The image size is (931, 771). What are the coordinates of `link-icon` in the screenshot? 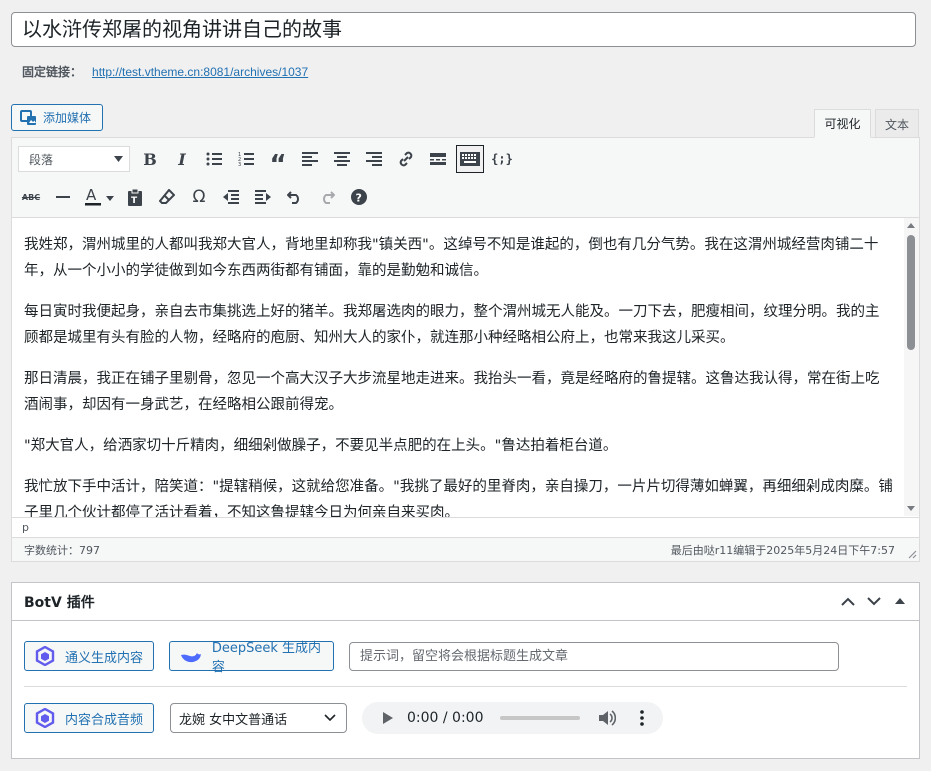 It's located at (406, 159).